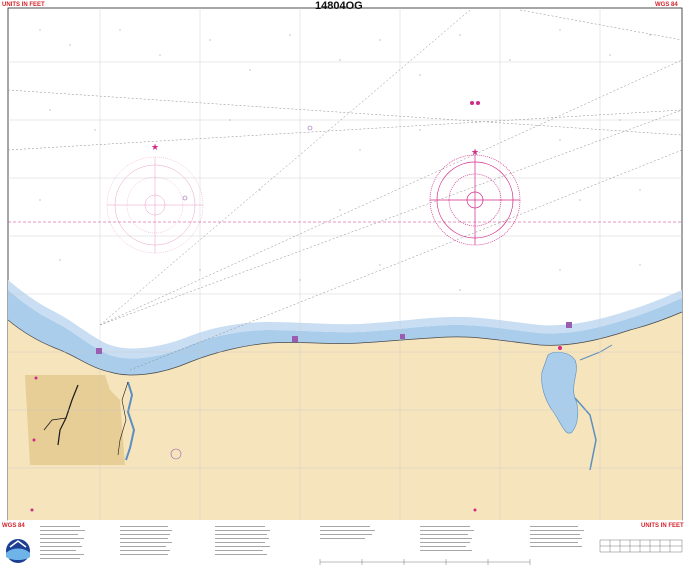 The height and width of the screenshot is (576, 690). What do you see at coordinates (23, 5) in the screenshot?
I see `units-label-top-left: UNITS IN FEET` at bounding box center [23, 5].